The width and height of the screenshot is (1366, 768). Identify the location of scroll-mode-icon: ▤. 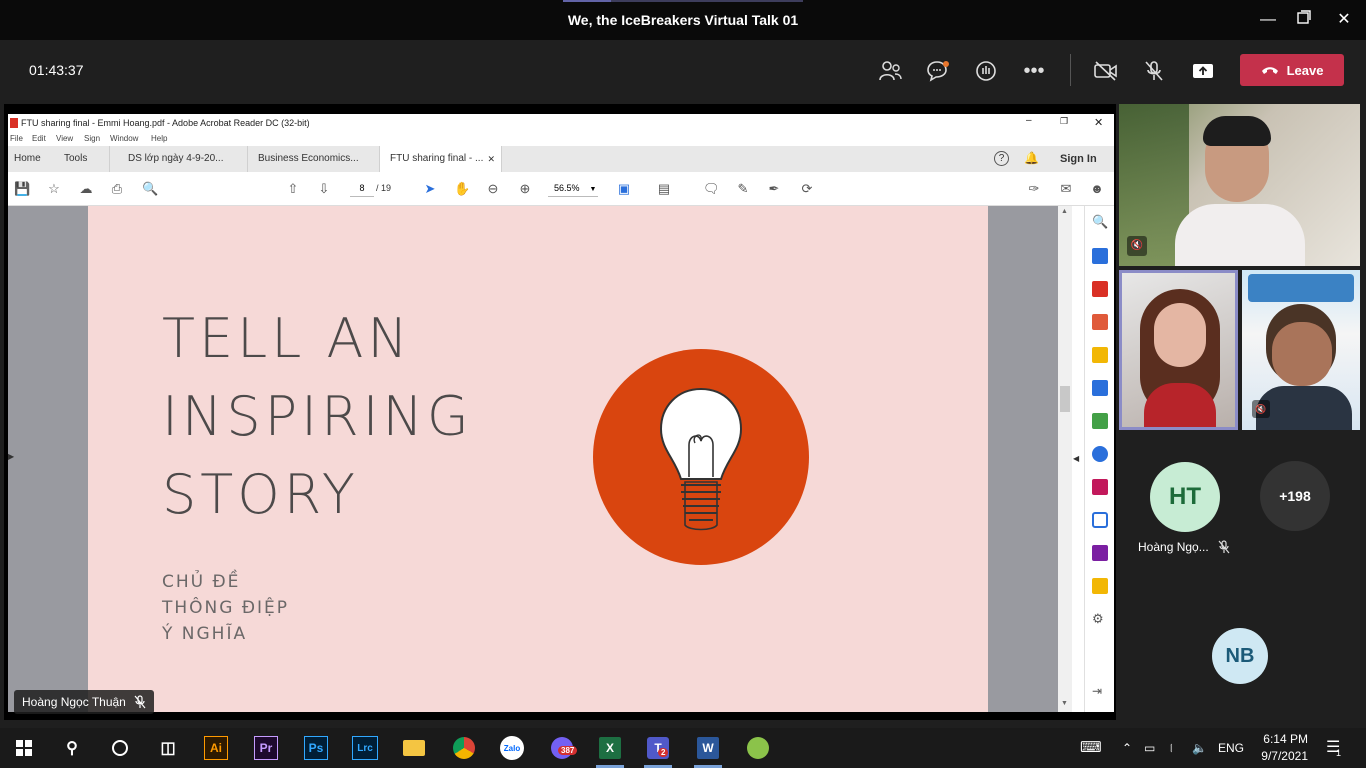
(664, 189).